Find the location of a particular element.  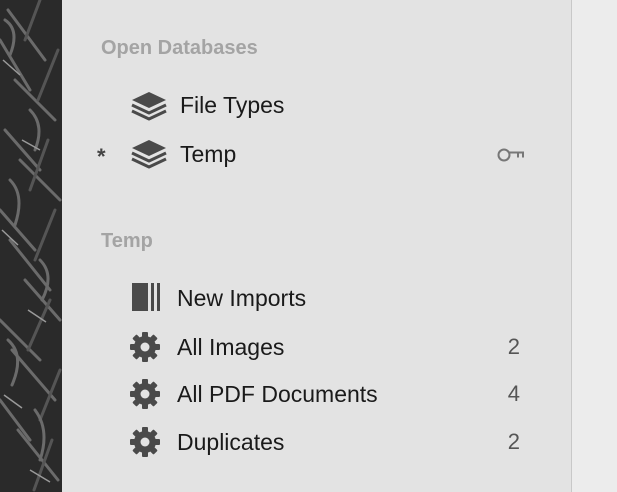

database-item-label: Temp is located at coordinates (208, 154).